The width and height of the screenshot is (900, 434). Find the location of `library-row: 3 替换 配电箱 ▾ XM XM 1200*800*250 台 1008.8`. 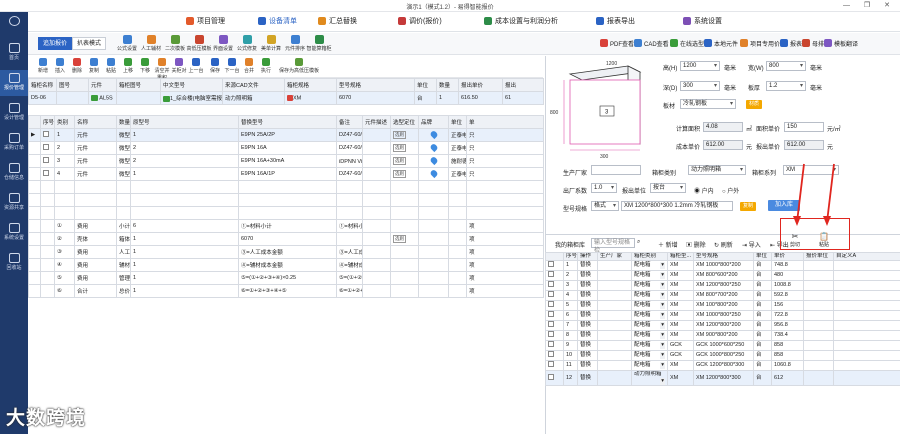

library-row: 3 替换 配电箱 ▾ XM XM 1200*800*250 台 1008.8 is located at coordinates (722, 286).